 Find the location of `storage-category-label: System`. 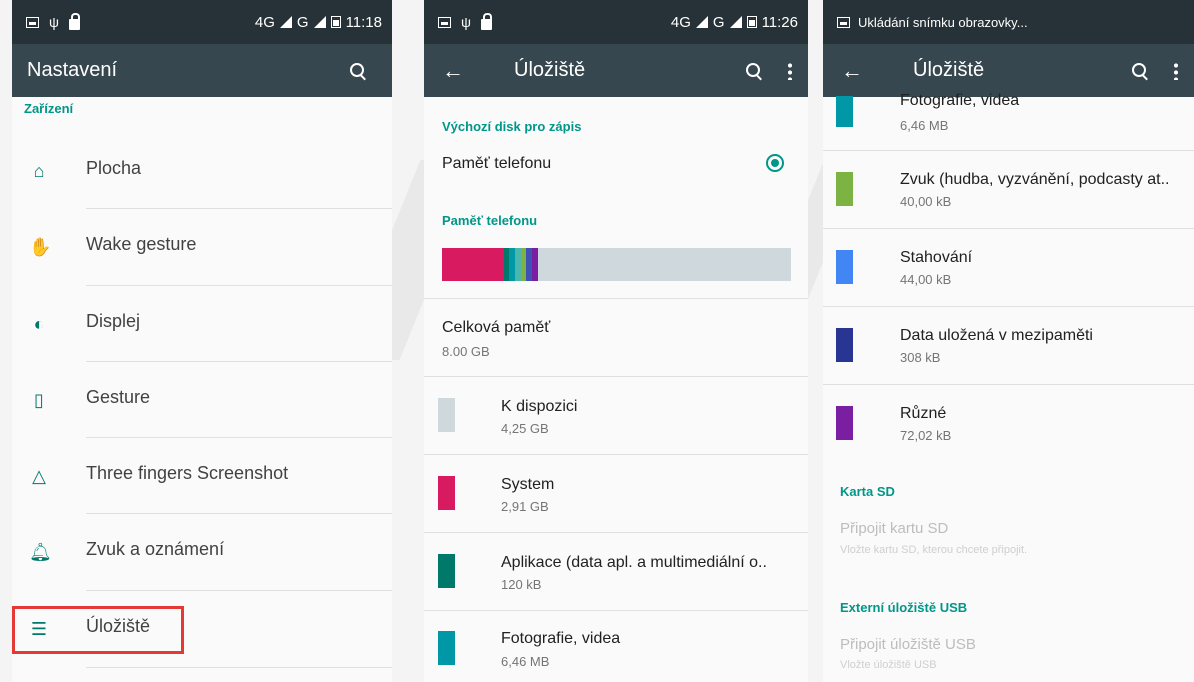

storage-category-label: System is located at coordinates (528, 484).